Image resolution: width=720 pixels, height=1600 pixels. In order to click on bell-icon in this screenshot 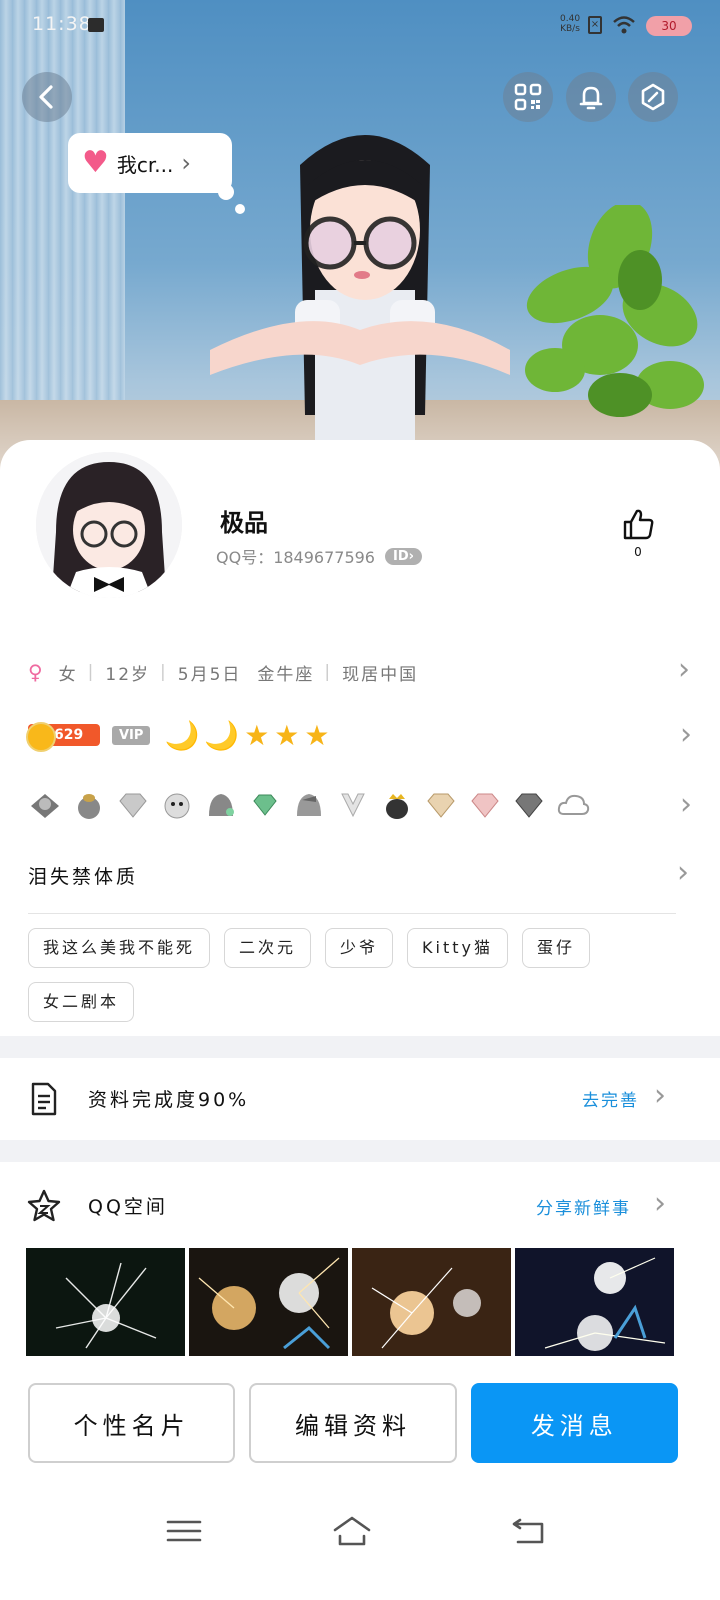, I will do `click(591, 98)`.